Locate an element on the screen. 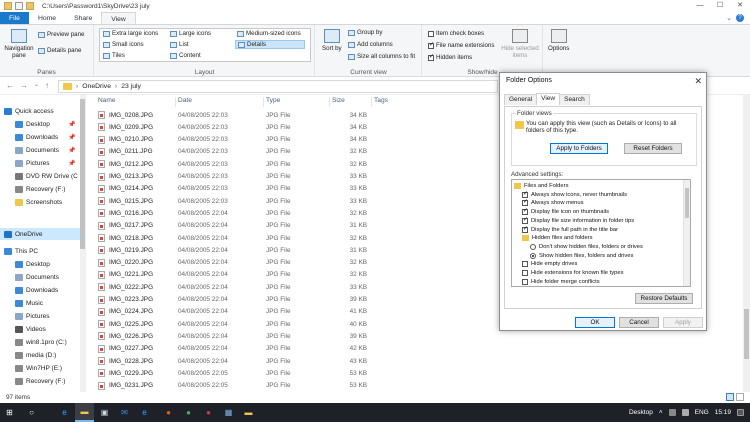 Image resolution: width=750 pixels, height=422 pixels. nav-item: Documents is located at coordinates (29, 277).